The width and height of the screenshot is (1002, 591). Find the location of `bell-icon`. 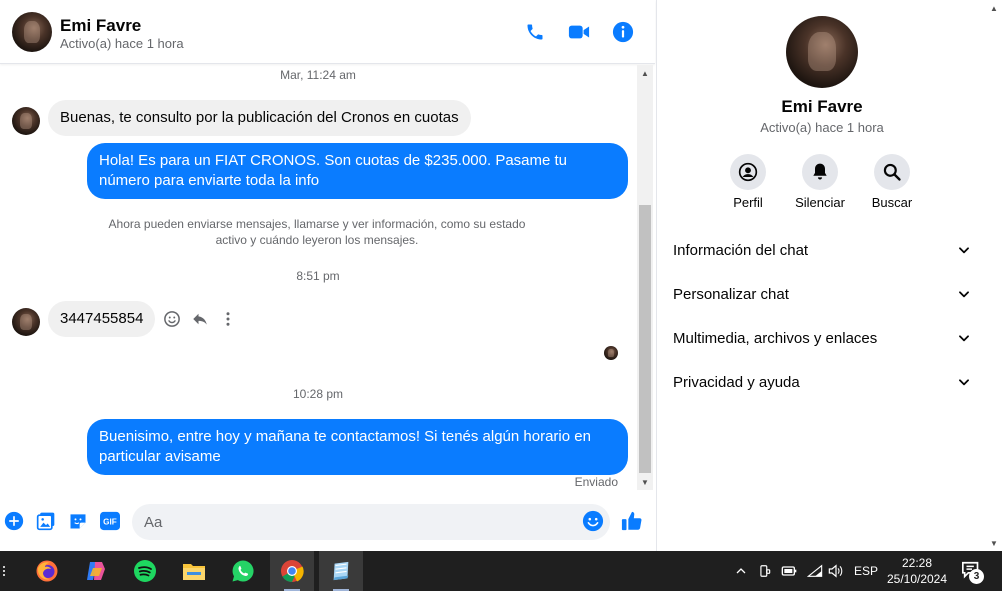

bell-icon is located at coordinates (820, 171).